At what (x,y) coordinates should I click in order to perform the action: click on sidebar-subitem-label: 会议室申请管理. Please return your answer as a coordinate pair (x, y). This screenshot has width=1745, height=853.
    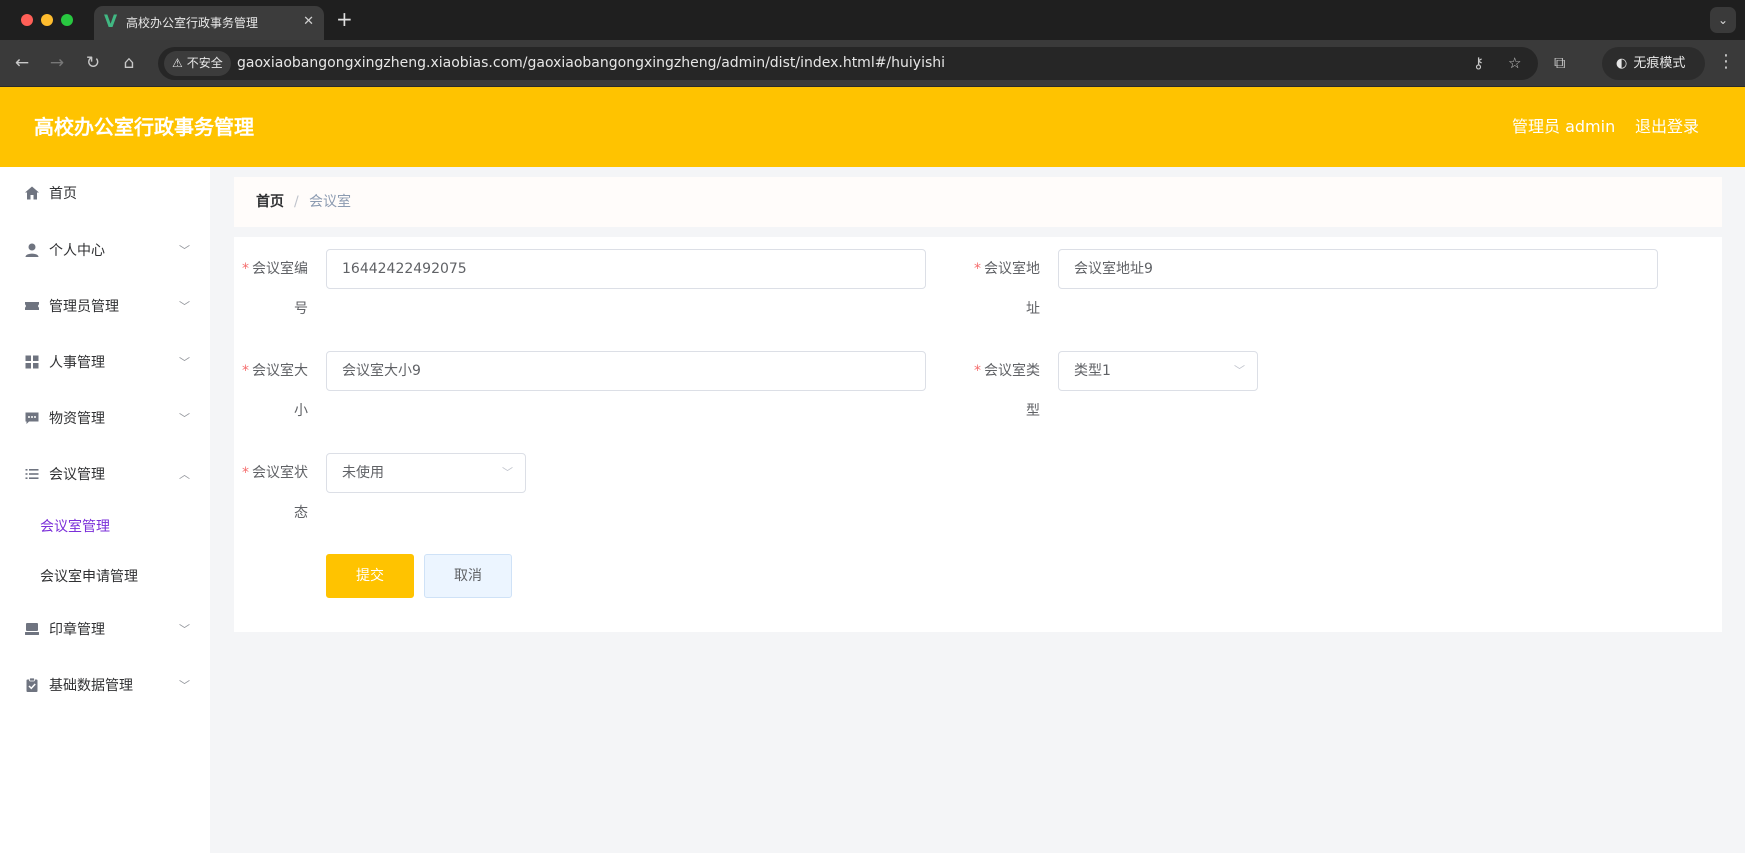
    Looking at the image, I should click on (89, 577).